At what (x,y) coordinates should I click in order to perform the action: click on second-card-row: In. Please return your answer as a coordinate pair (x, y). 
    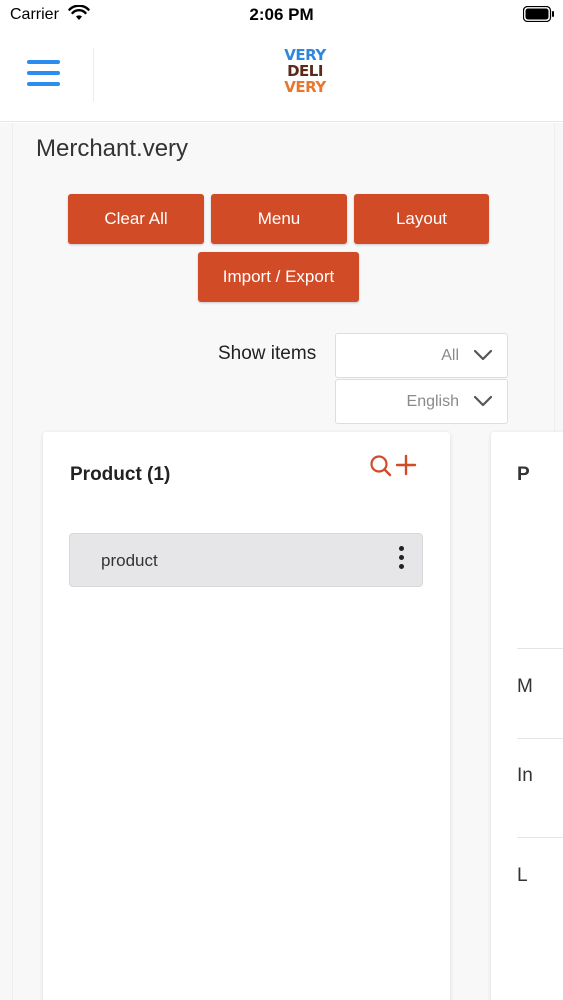
    Looking at the image, I should click on (525, 776).